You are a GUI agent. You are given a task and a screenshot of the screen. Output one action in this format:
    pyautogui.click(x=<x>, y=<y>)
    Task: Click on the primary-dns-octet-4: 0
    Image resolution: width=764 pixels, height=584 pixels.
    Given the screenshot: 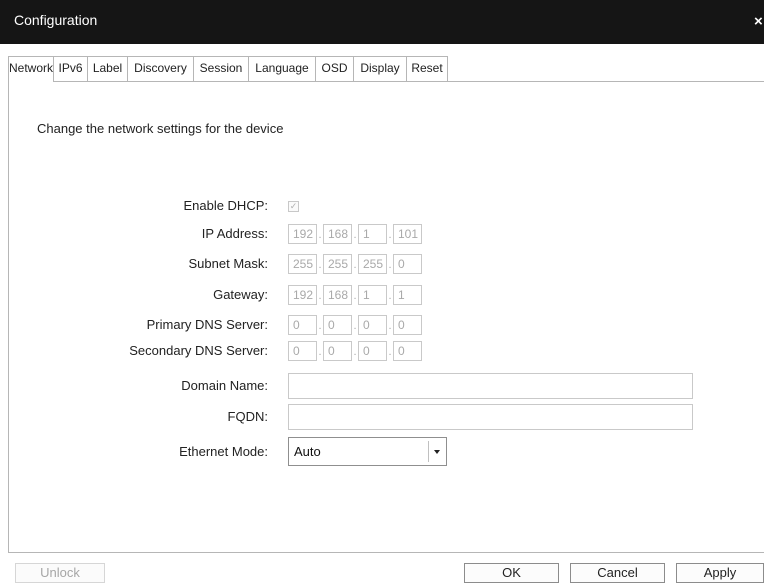 What is the action you would take?
    pyautogui.click(x=407, y=325)
    